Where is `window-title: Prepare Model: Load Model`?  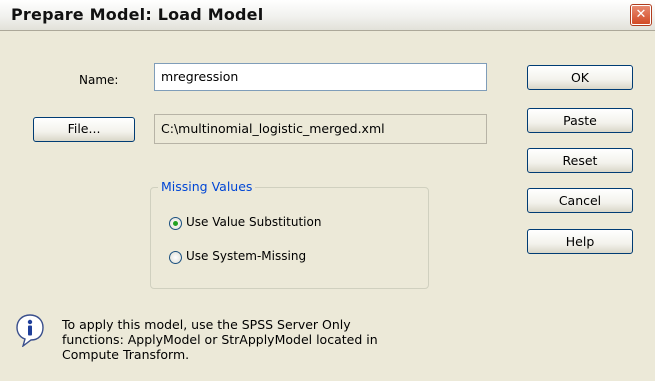 window-title: Prepare Model: Load Model is located at coordinates (137, 14).